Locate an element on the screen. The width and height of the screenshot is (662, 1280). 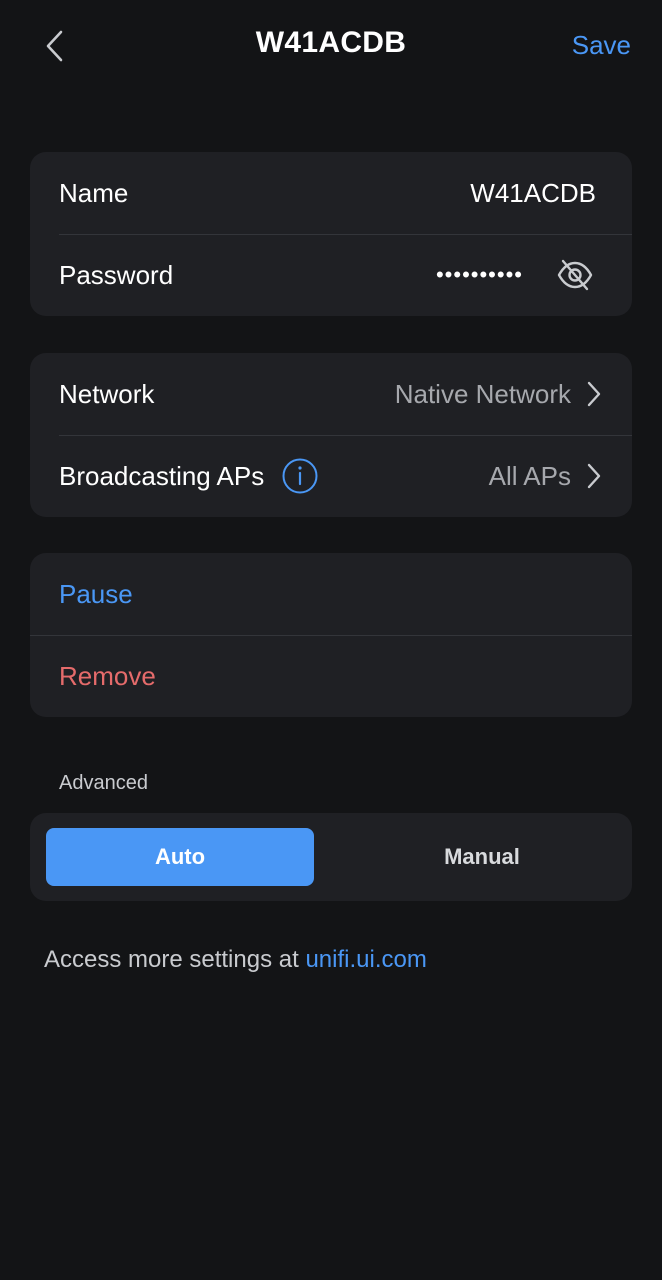
network-value: Native Network is located at coordinates (482, 393).